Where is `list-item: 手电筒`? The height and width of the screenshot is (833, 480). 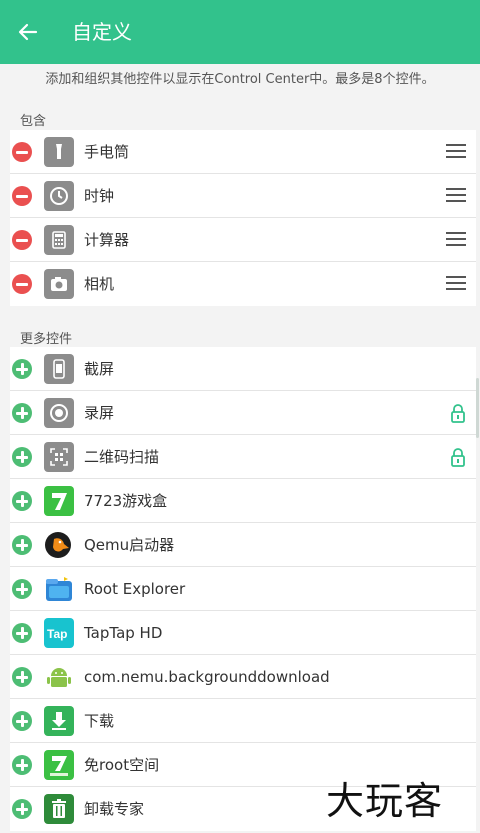
list-item: 手电筒 is located at coordinates (243, 152).